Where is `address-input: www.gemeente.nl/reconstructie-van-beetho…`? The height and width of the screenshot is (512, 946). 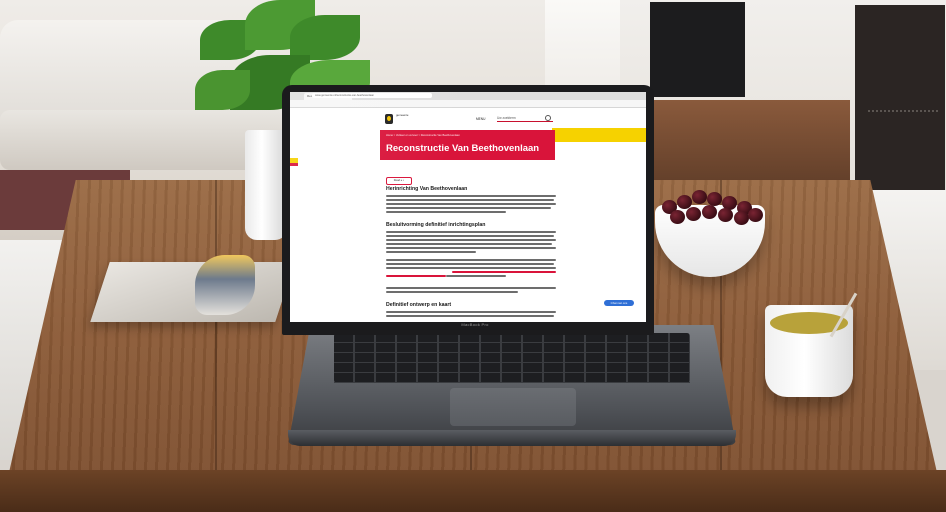
address-input: www.gemeente.nl/reconstructie-van-beetho… is located at coordinates (372, 95).